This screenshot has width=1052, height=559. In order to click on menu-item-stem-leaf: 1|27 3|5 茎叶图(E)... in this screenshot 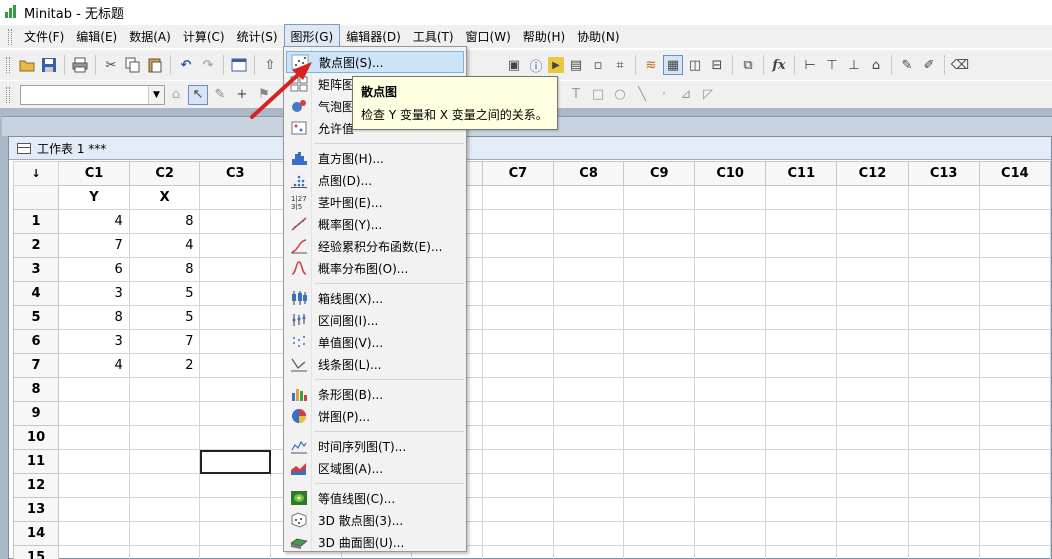, I will do `click(375, 202)`.